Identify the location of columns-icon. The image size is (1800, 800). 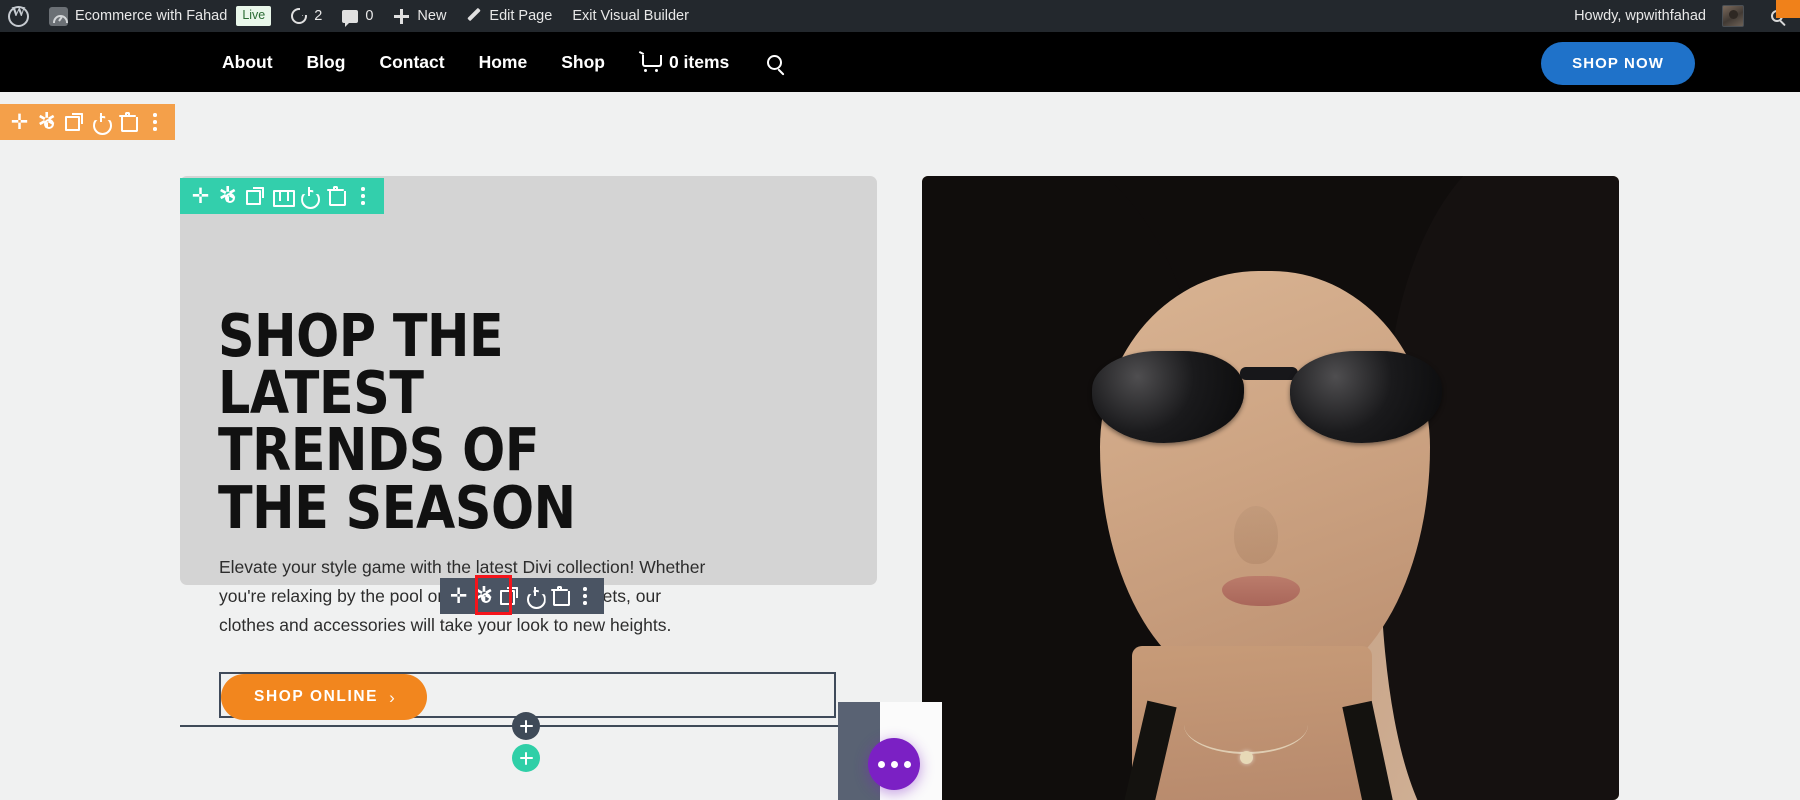
(283, 196).